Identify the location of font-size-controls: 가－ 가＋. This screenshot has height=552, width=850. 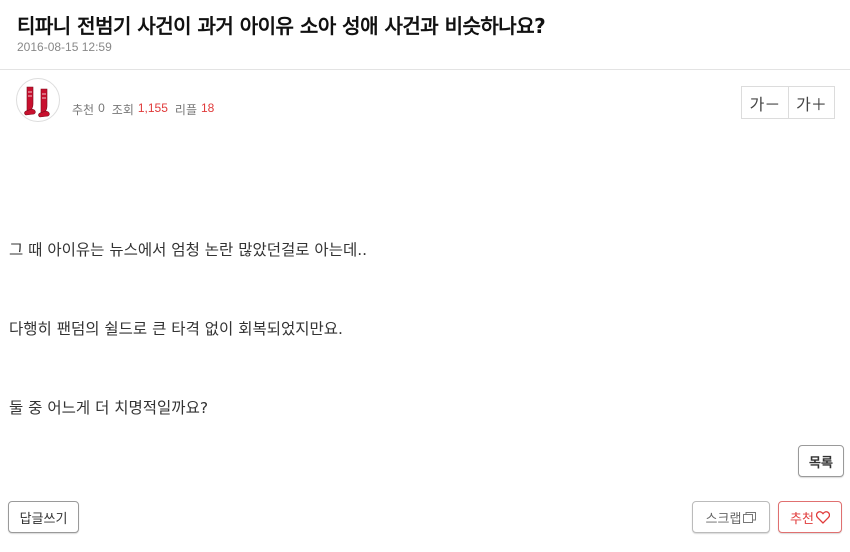
(788, 102).